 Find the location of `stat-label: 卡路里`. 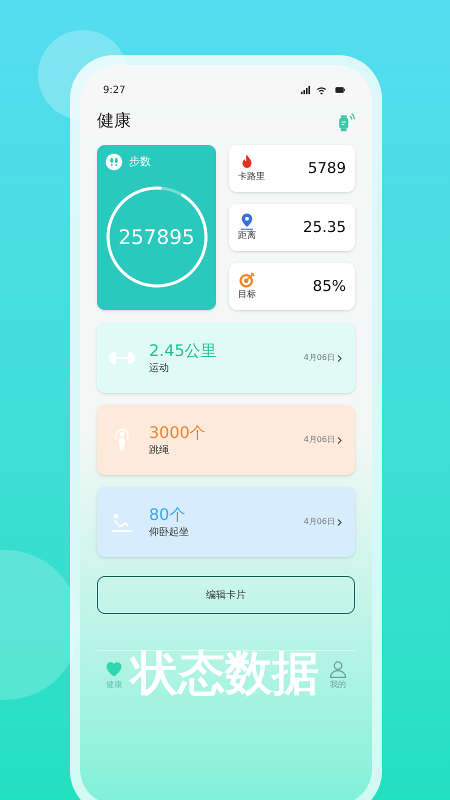

stat-label: 卡路里 is located at coordinates (251, 177).